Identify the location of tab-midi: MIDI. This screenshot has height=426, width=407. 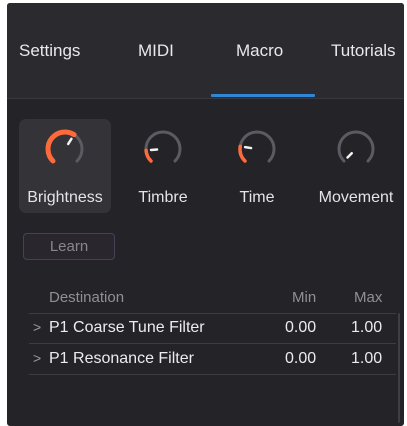
(156, 51).